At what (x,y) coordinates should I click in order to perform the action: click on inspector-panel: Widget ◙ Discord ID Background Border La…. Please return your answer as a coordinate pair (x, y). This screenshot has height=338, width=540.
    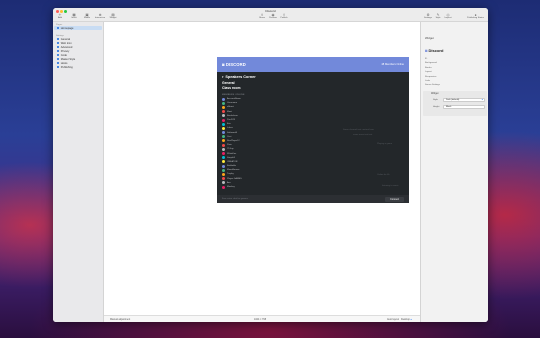
    Looking at the image, I should click on (454, 172).